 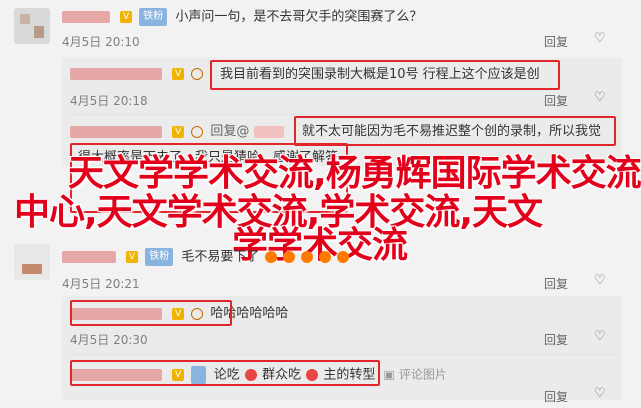 I want to click on comment-body: 小声问一句，是不去哥欠手的突围赛了么？, so click(x=299, y=17).